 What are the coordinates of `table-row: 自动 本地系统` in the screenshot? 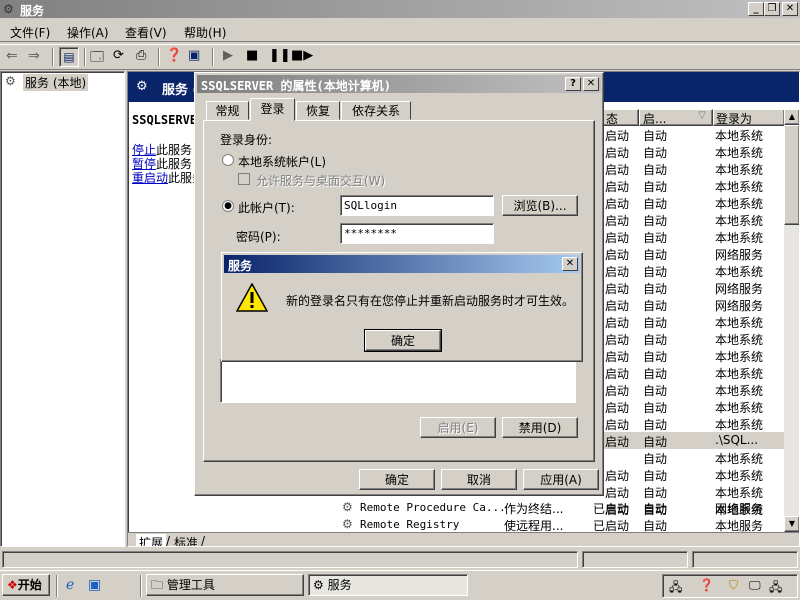 It's located at (693, 457).